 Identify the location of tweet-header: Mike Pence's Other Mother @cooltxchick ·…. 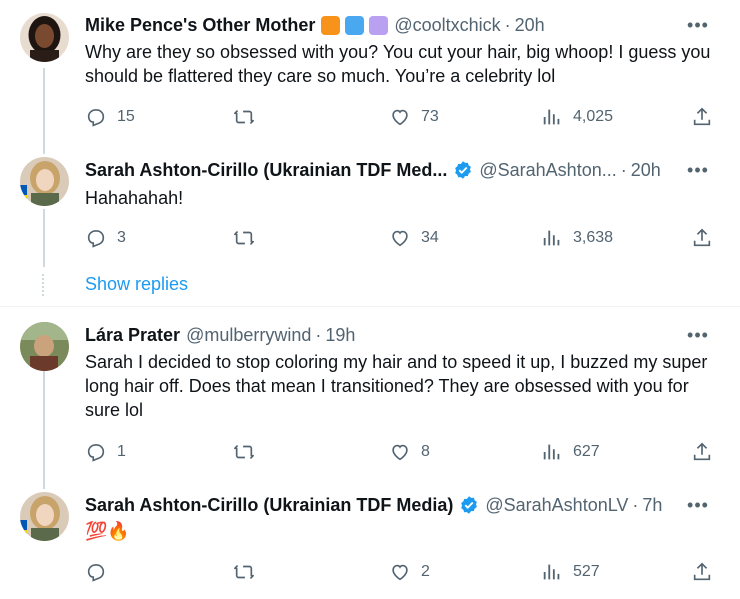
(402, 25).